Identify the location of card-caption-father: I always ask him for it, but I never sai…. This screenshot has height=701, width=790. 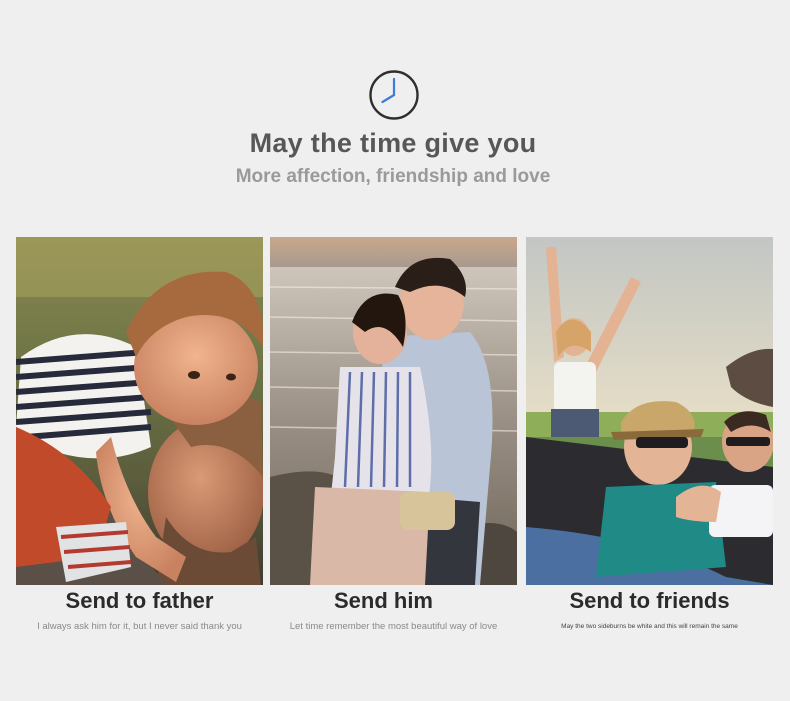
(139, 626).